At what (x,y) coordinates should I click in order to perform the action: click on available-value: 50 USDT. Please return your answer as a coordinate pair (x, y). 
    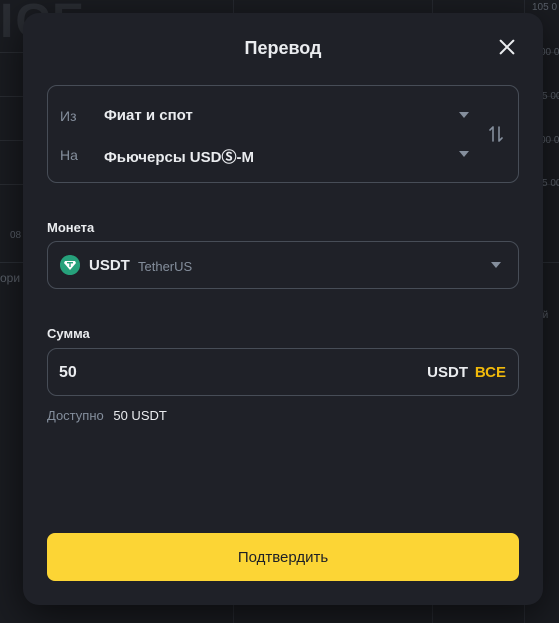
    Looking at the image, I should click on (140, 415).